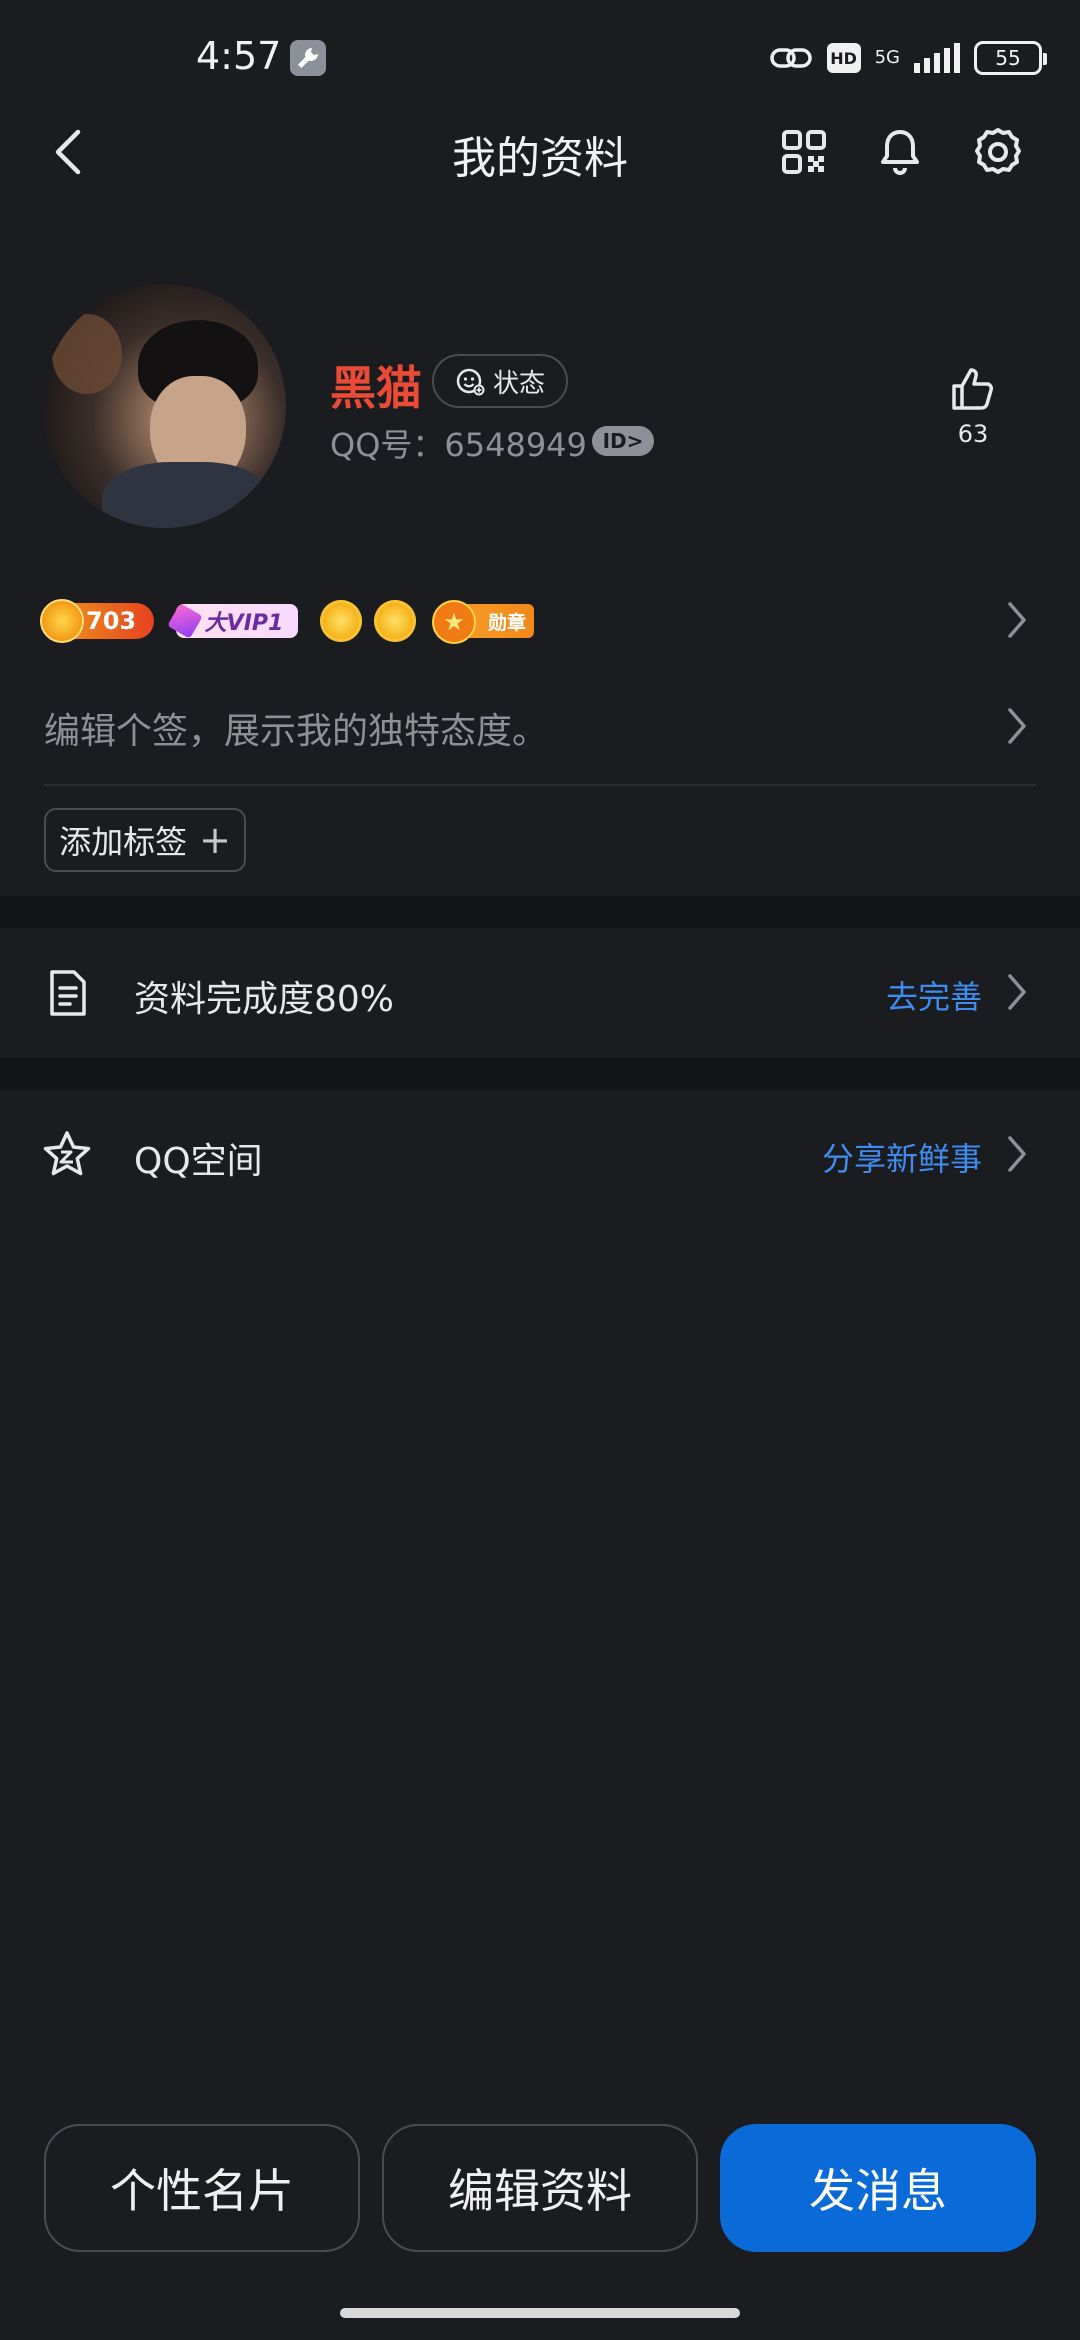 This screenshot has height=2340, width=1080. What do you see at coordinates (887, 57) in the screenshot?
I see `network-type: 5G` at bounding box center [887, 57].